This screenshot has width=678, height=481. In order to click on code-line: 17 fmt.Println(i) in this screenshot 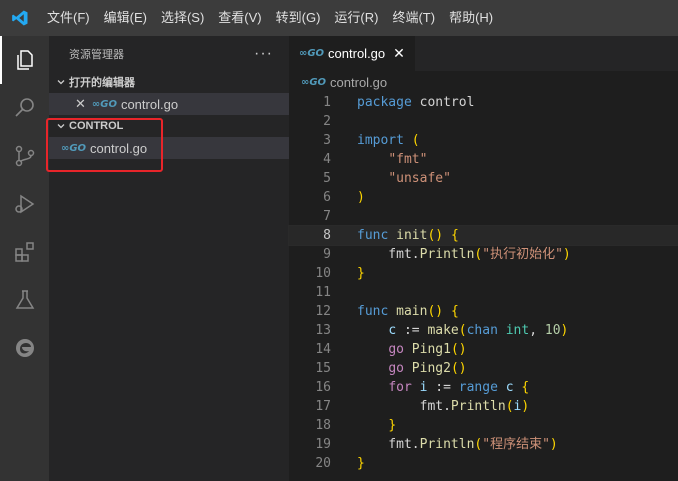, I will do `click(483, 406)`.